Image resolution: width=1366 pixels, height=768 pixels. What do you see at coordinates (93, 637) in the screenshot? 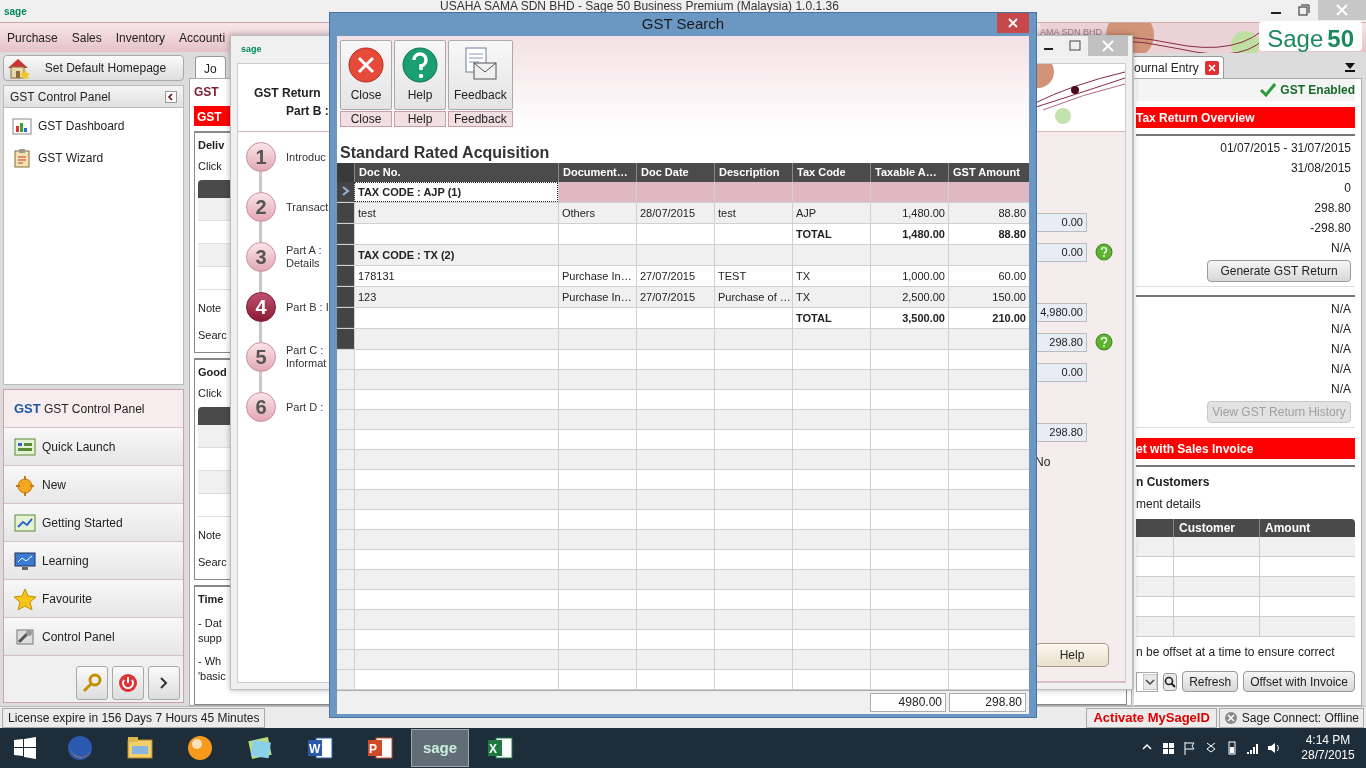
I see `nav-item: Control Panel` at bounding box center [93, 637].